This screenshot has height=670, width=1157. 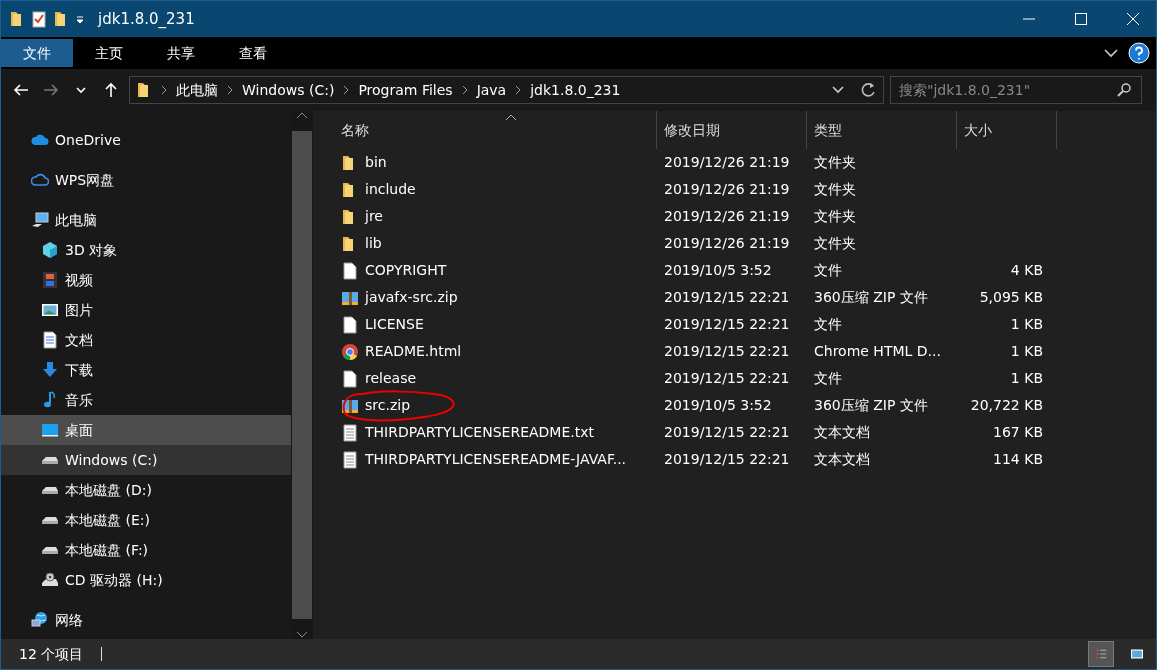 What do you see at coordinates (146, 620) in the screenshot?
I see `sidebar-item: 网络` at bounding box center [146, 620].